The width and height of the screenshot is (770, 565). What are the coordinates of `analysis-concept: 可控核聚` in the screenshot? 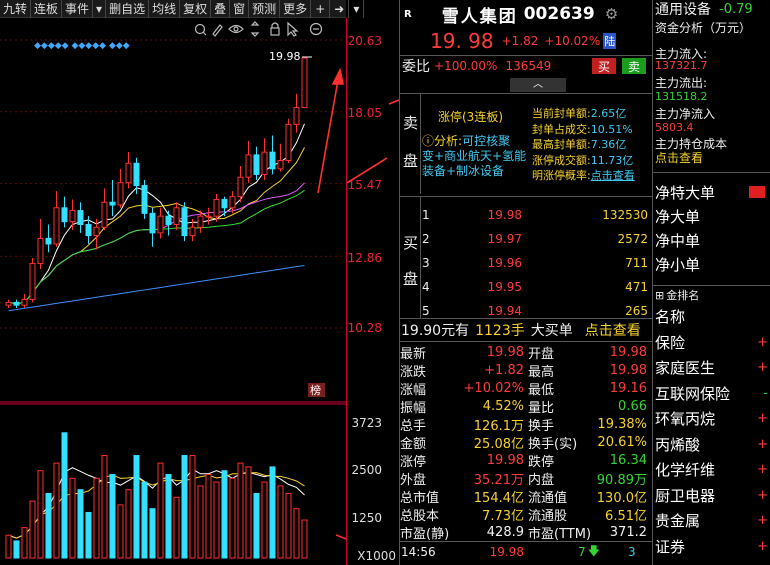 It's located at (486, 141).